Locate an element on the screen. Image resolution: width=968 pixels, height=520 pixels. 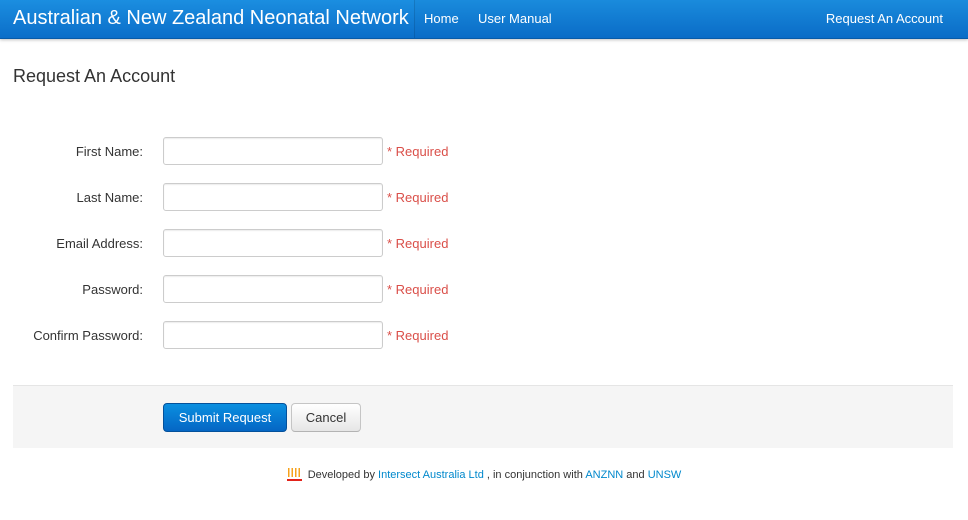
footer-conjunction: , in conjunction with is located at coordinates (534, 475).